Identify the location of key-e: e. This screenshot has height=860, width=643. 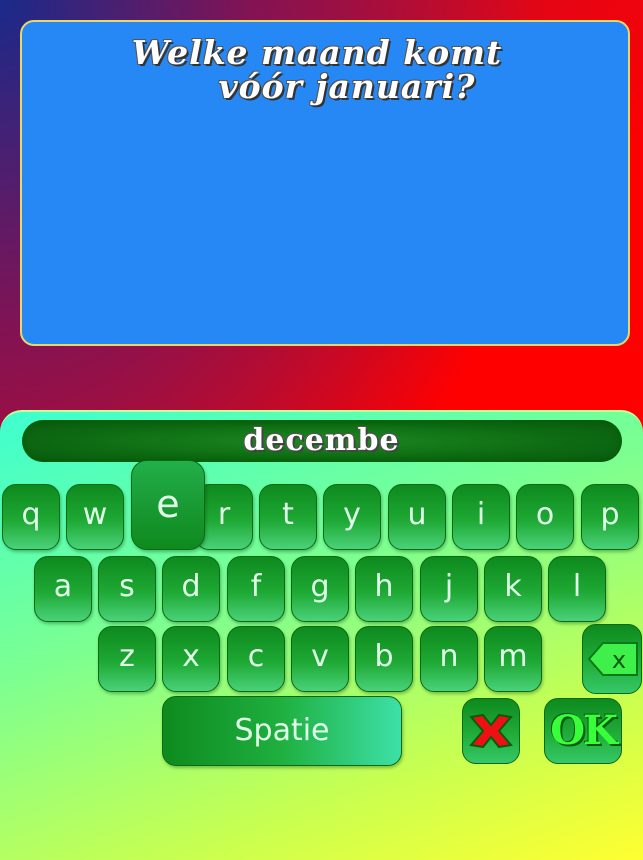
(168, 505).